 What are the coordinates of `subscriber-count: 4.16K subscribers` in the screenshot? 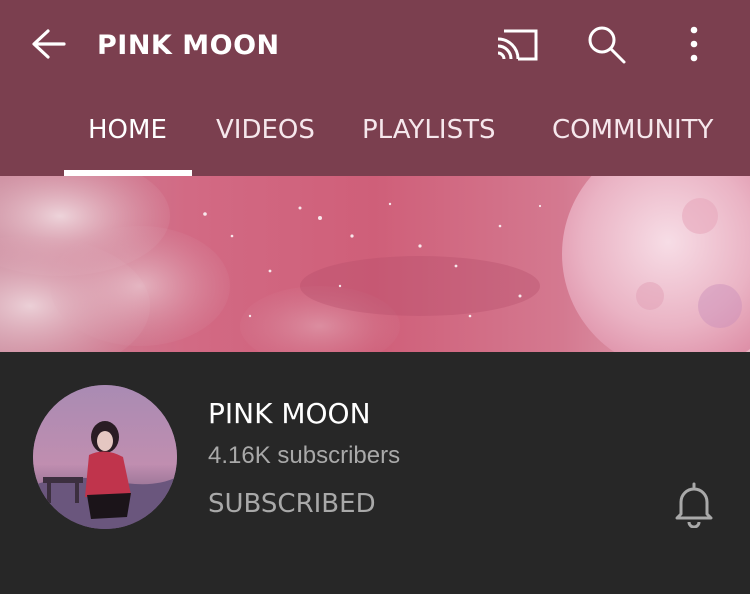 It's located at (304, 455).